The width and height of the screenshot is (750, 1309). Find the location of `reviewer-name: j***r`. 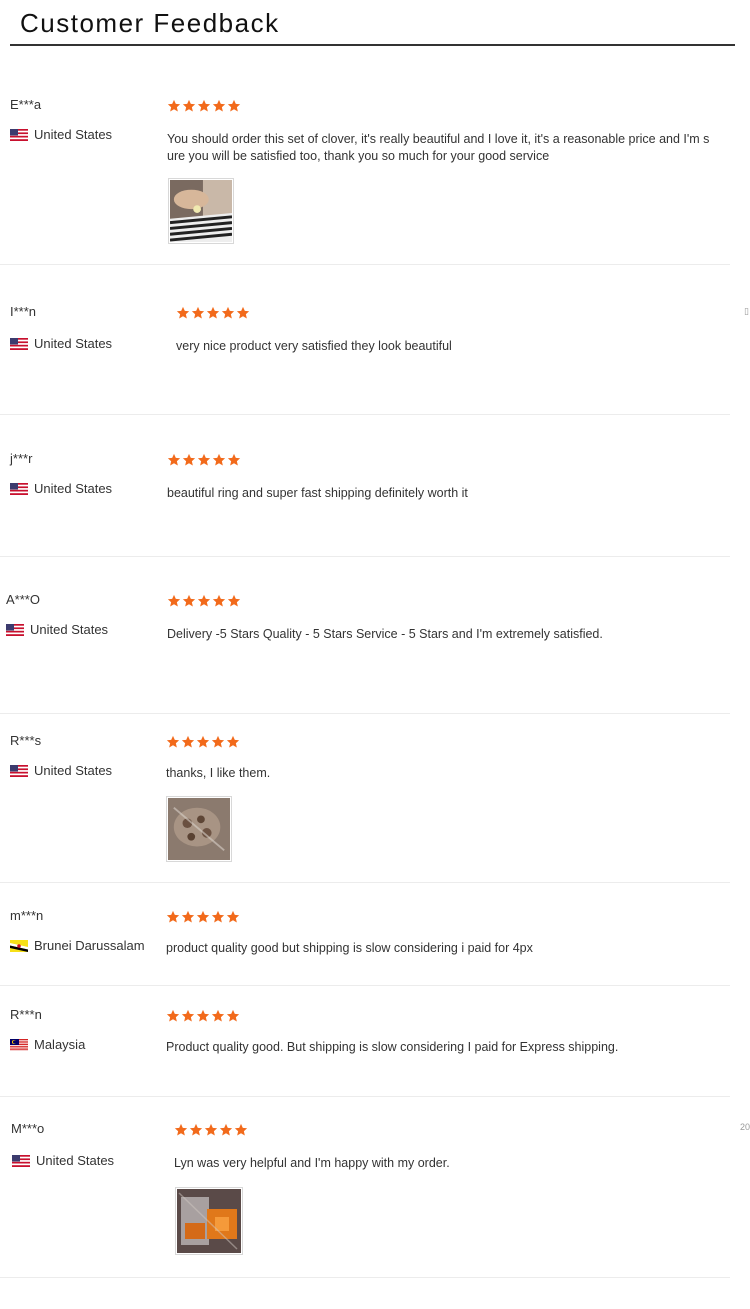

reviewer-name: j***r is located at coordinates (21, 458).